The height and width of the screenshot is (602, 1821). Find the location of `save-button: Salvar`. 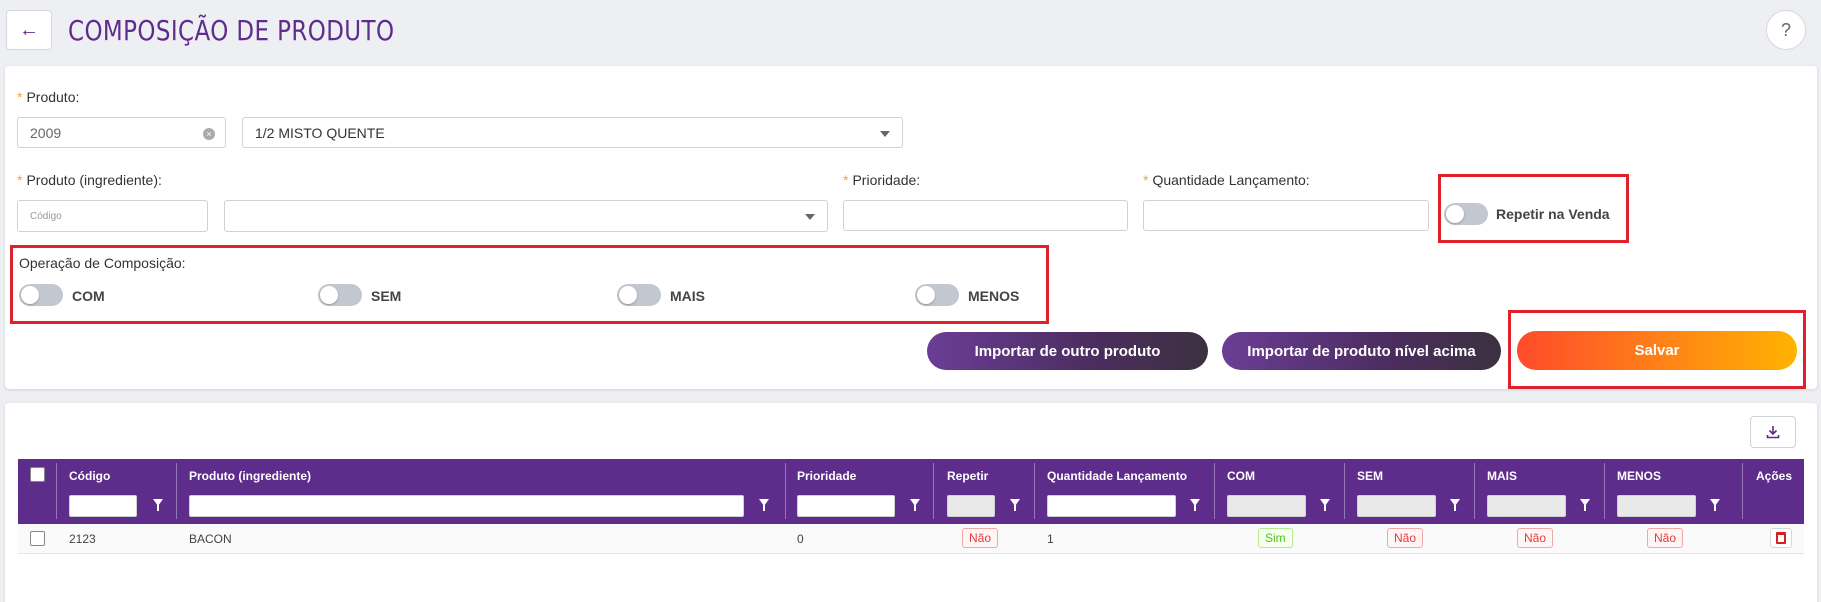

save-button: Salvar is located at coordinates (1657, 350).